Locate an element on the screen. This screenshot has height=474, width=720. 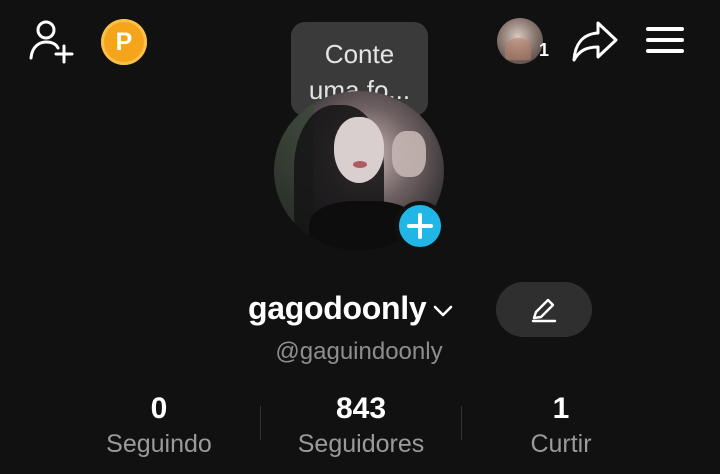
stat-value: 1 is located at coordinates (561, 408).